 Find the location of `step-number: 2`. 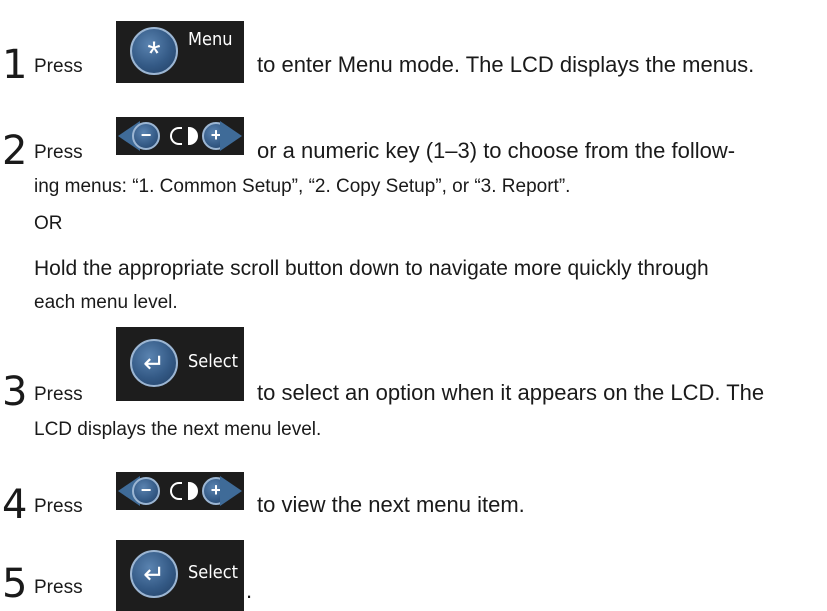

step-number: 2 is located at coordinates (15, 151).